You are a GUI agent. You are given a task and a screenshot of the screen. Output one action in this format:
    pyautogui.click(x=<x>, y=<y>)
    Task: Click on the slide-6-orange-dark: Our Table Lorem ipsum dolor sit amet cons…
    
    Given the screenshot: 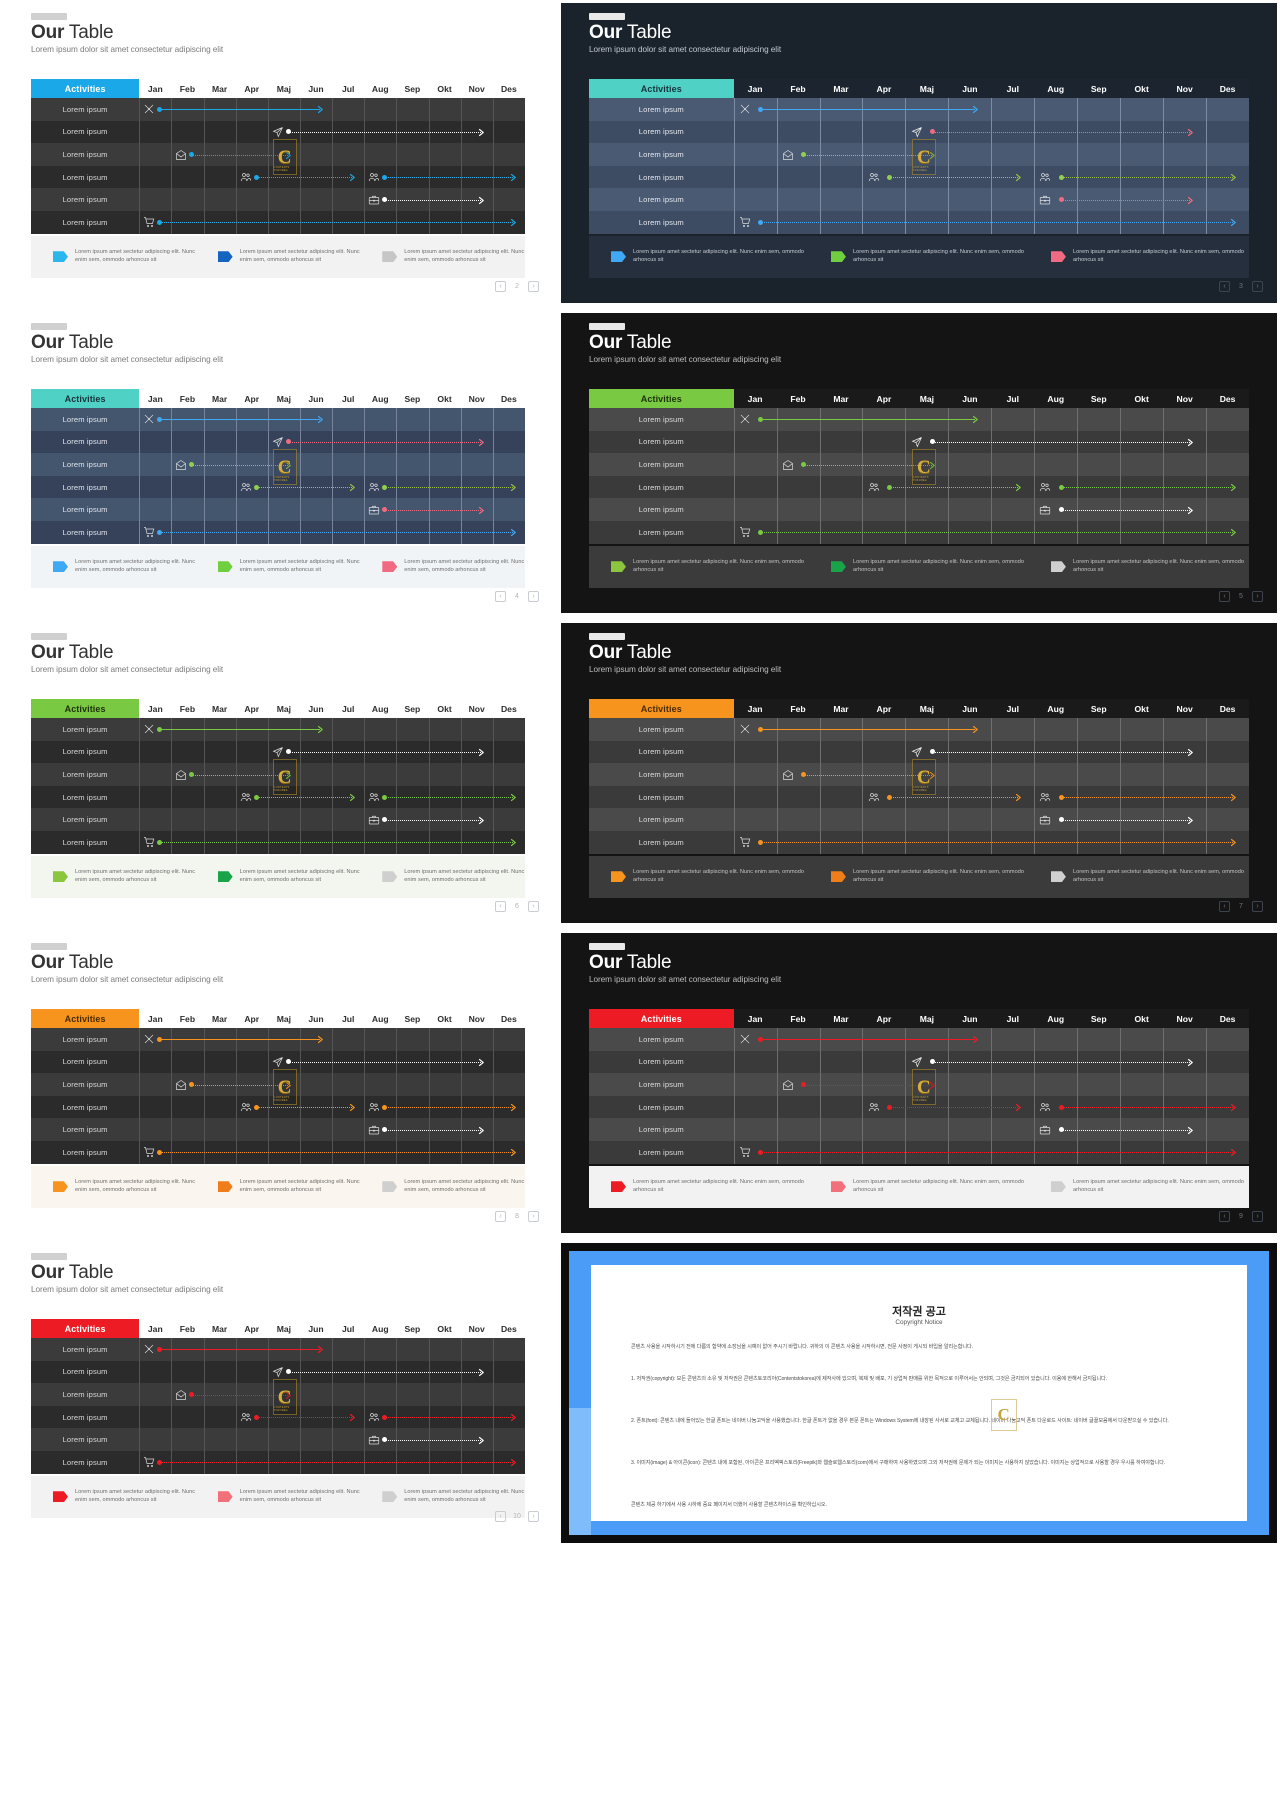 What is the action you would take?
    pyautogui.click(x=919, y=773)
    